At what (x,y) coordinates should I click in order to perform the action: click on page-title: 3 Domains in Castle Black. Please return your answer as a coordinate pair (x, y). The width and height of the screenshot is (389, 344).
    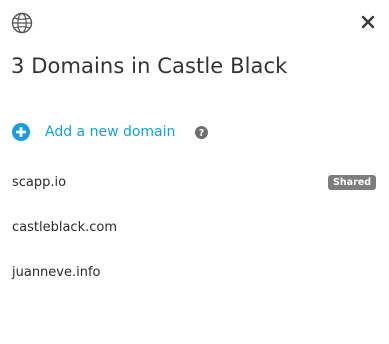
    Looking at the image, I should click on (149, 66).